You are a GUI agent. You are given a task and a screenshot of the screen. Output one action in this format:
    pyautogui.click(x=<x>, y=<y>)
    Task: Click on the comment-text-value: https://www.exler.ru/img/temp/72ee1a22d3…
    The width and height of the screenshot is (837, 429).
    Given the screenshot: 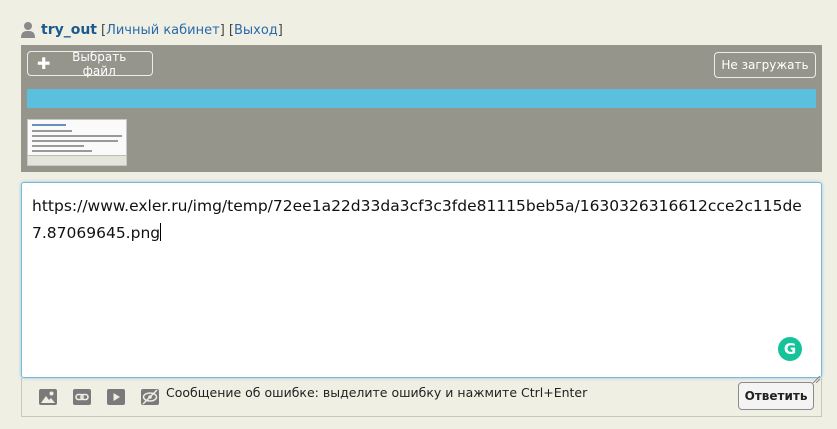 What is the action you would take?
    pyautogui.click(x=417, y=219)
    